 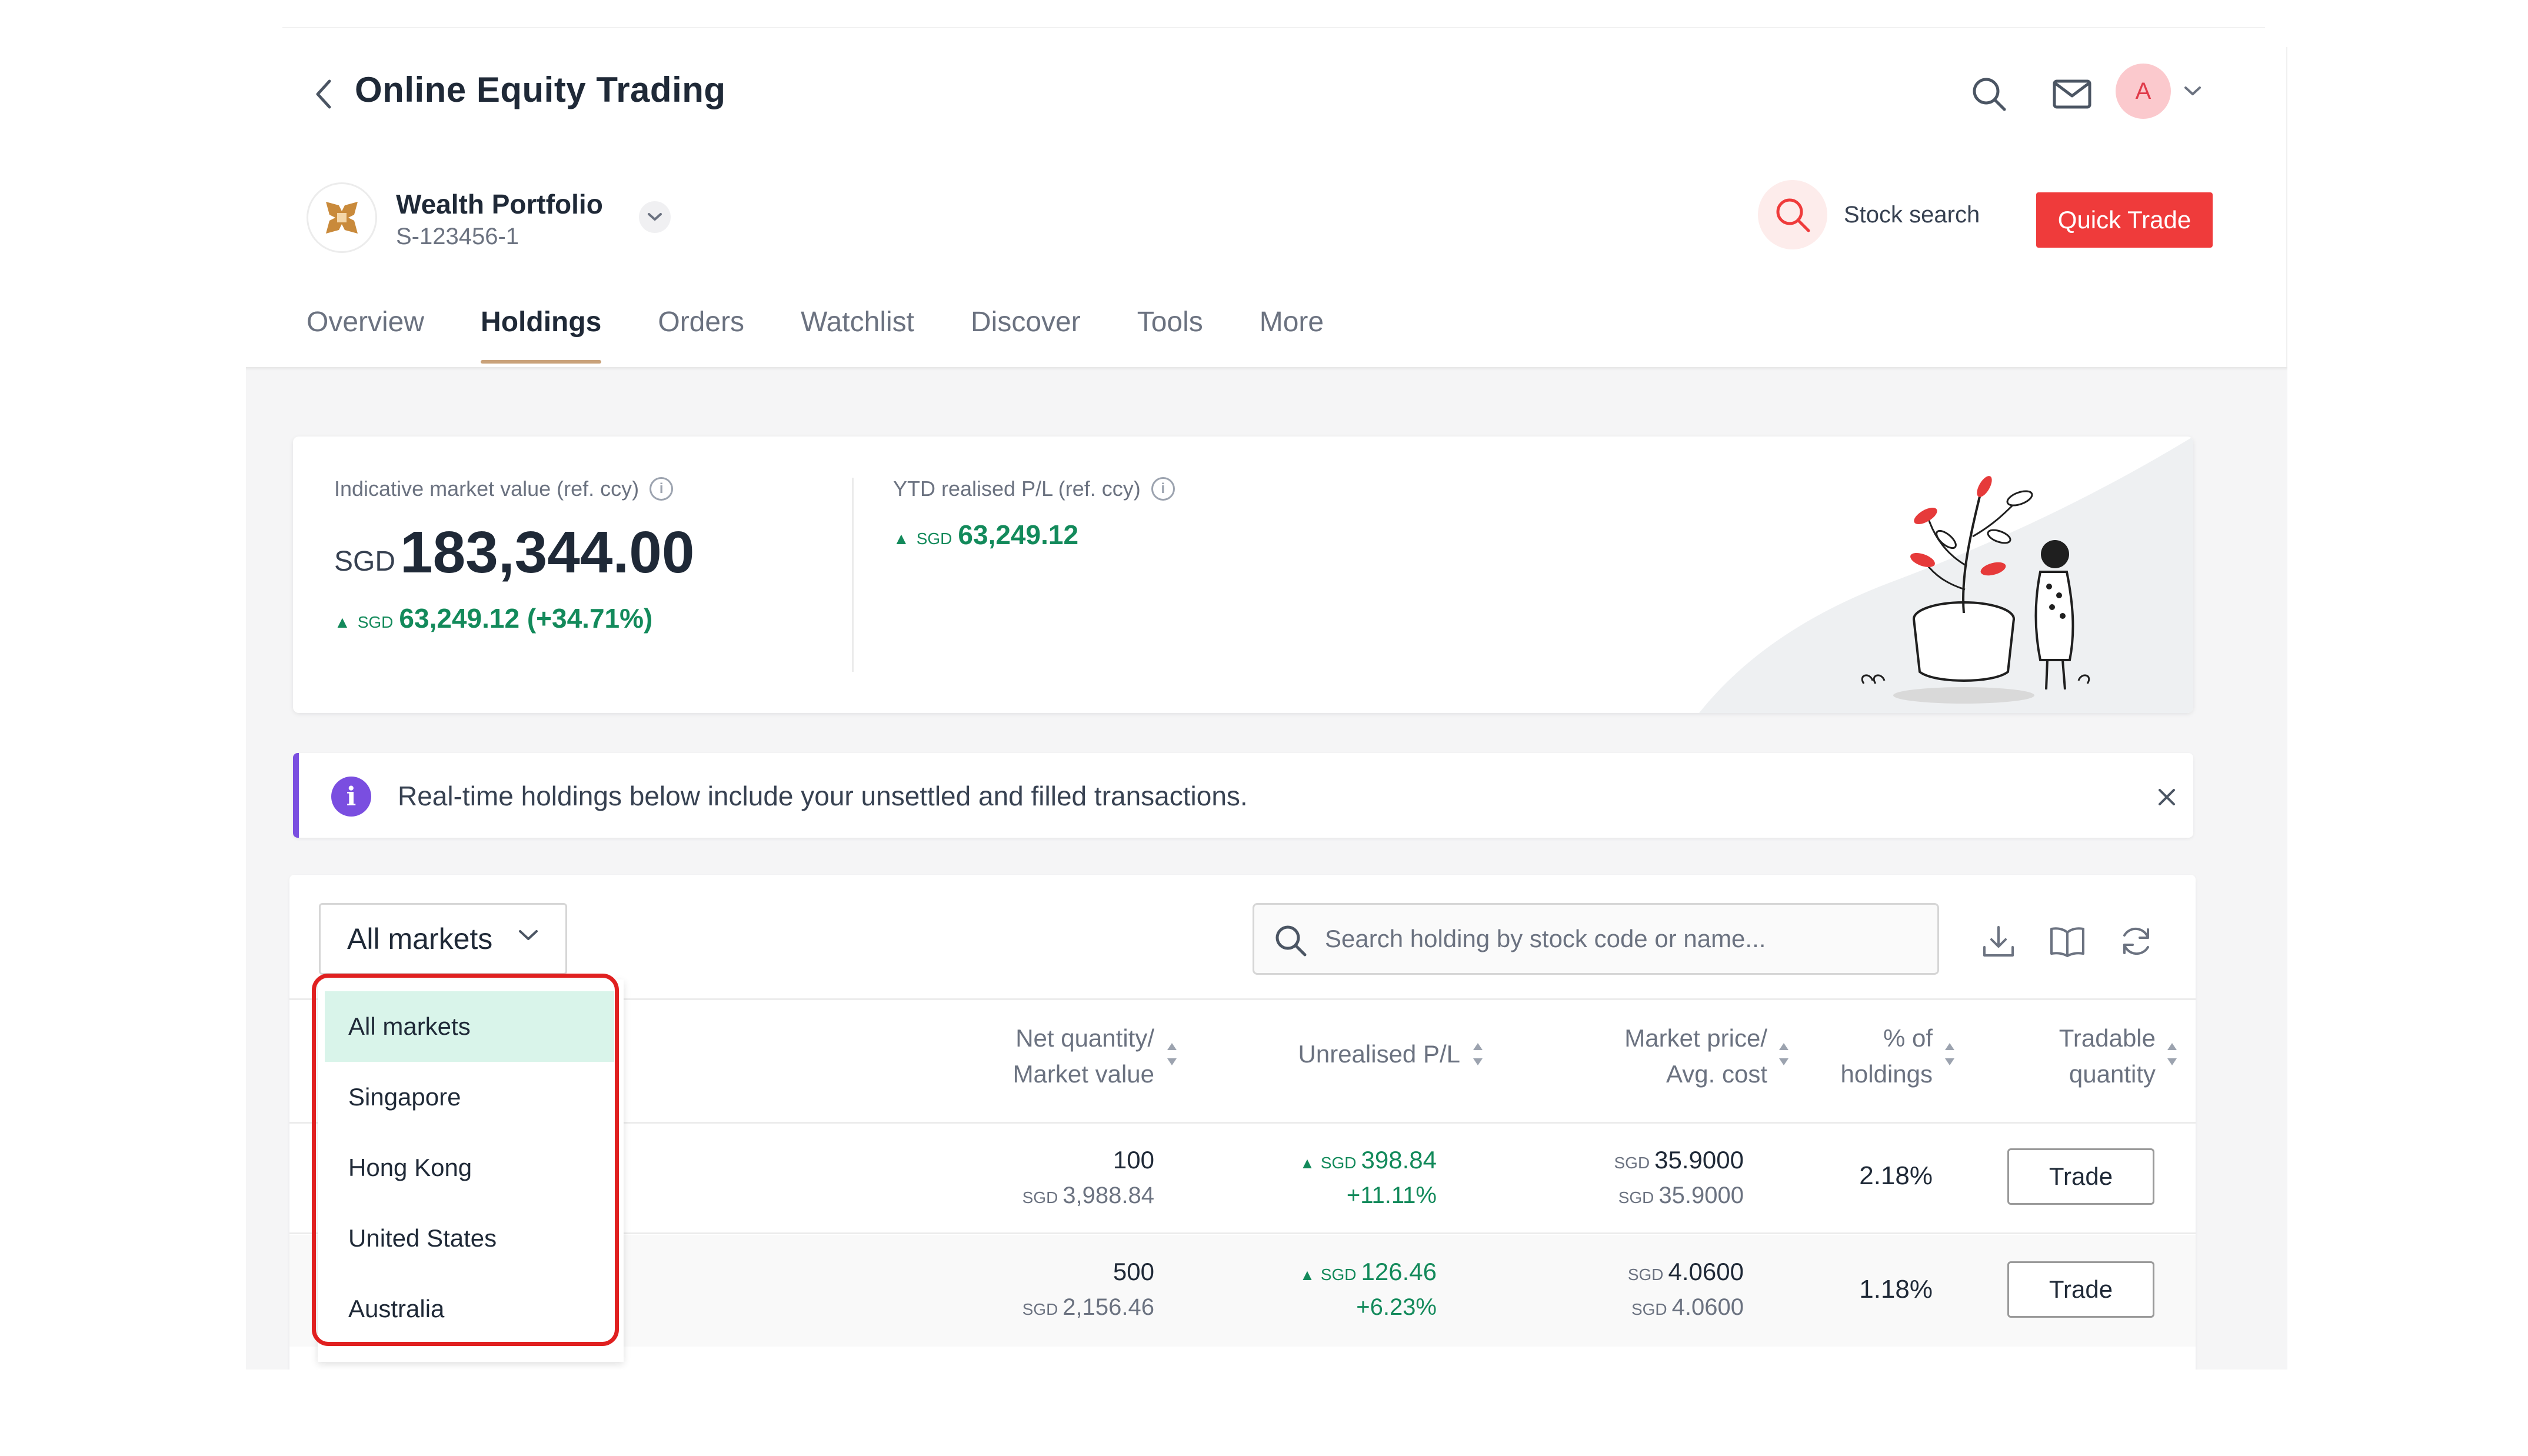 I want to click on refresh-icon, so click(x=2136, y=941).